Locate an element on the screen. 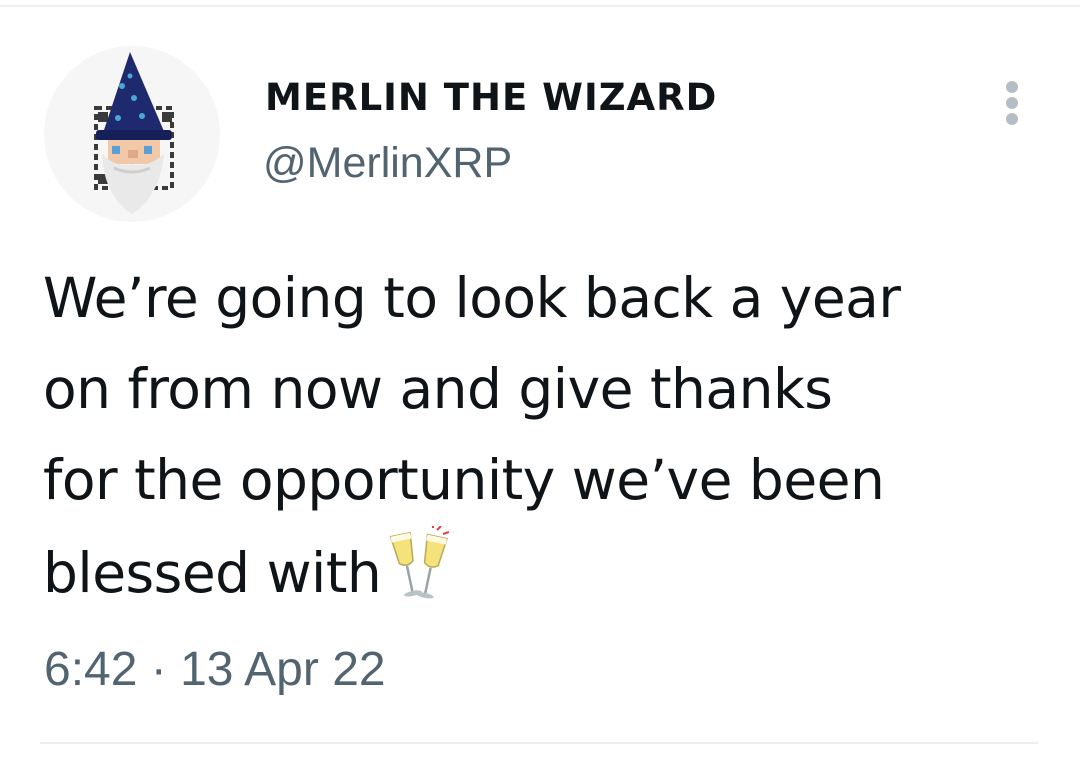  tweet-text-line: on from now and give thanks is located at coordinates (438, 389).